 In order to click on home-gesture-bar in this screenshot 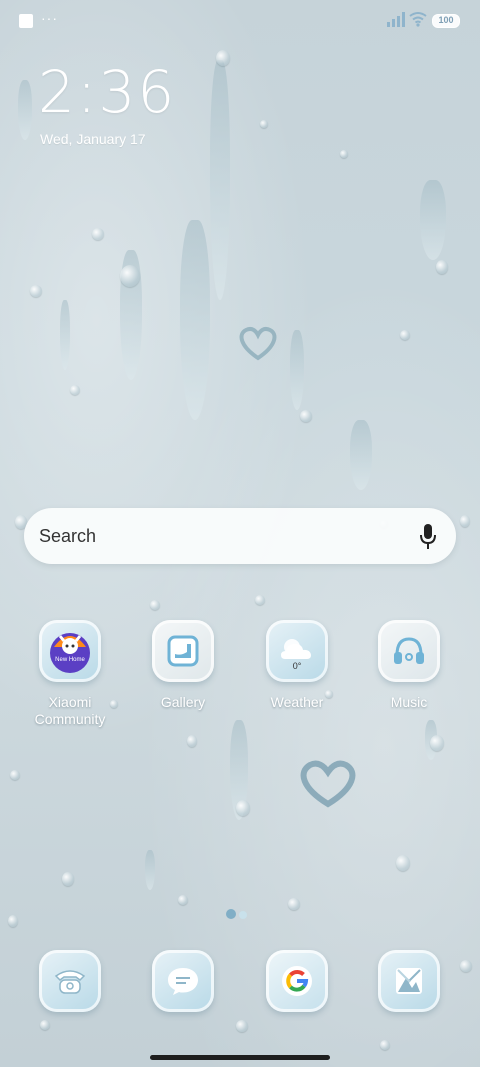, I will do `click(240, 1057)`.